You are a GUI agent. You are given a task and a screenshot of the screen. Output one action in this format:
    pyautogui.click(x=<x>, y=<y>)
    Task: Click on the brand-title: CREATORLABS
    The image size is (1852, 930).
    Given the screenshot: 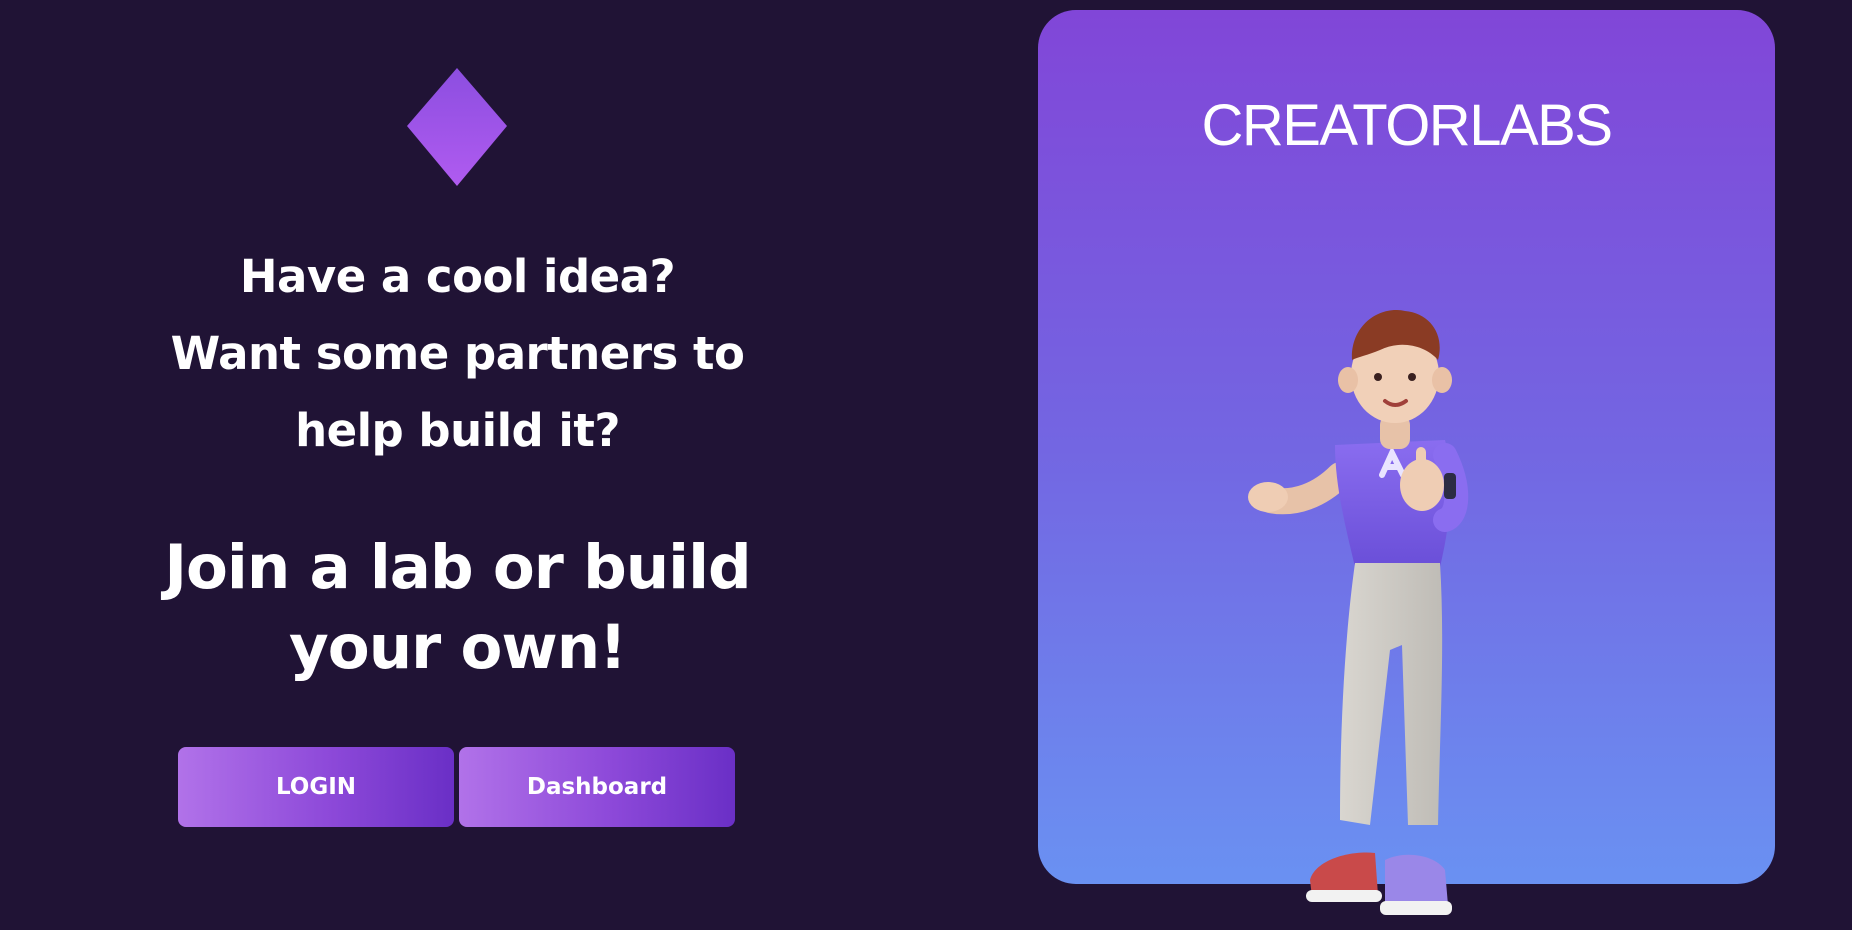 What is the action you would take?
    pyautogui.click(x=1407, y=125)
    